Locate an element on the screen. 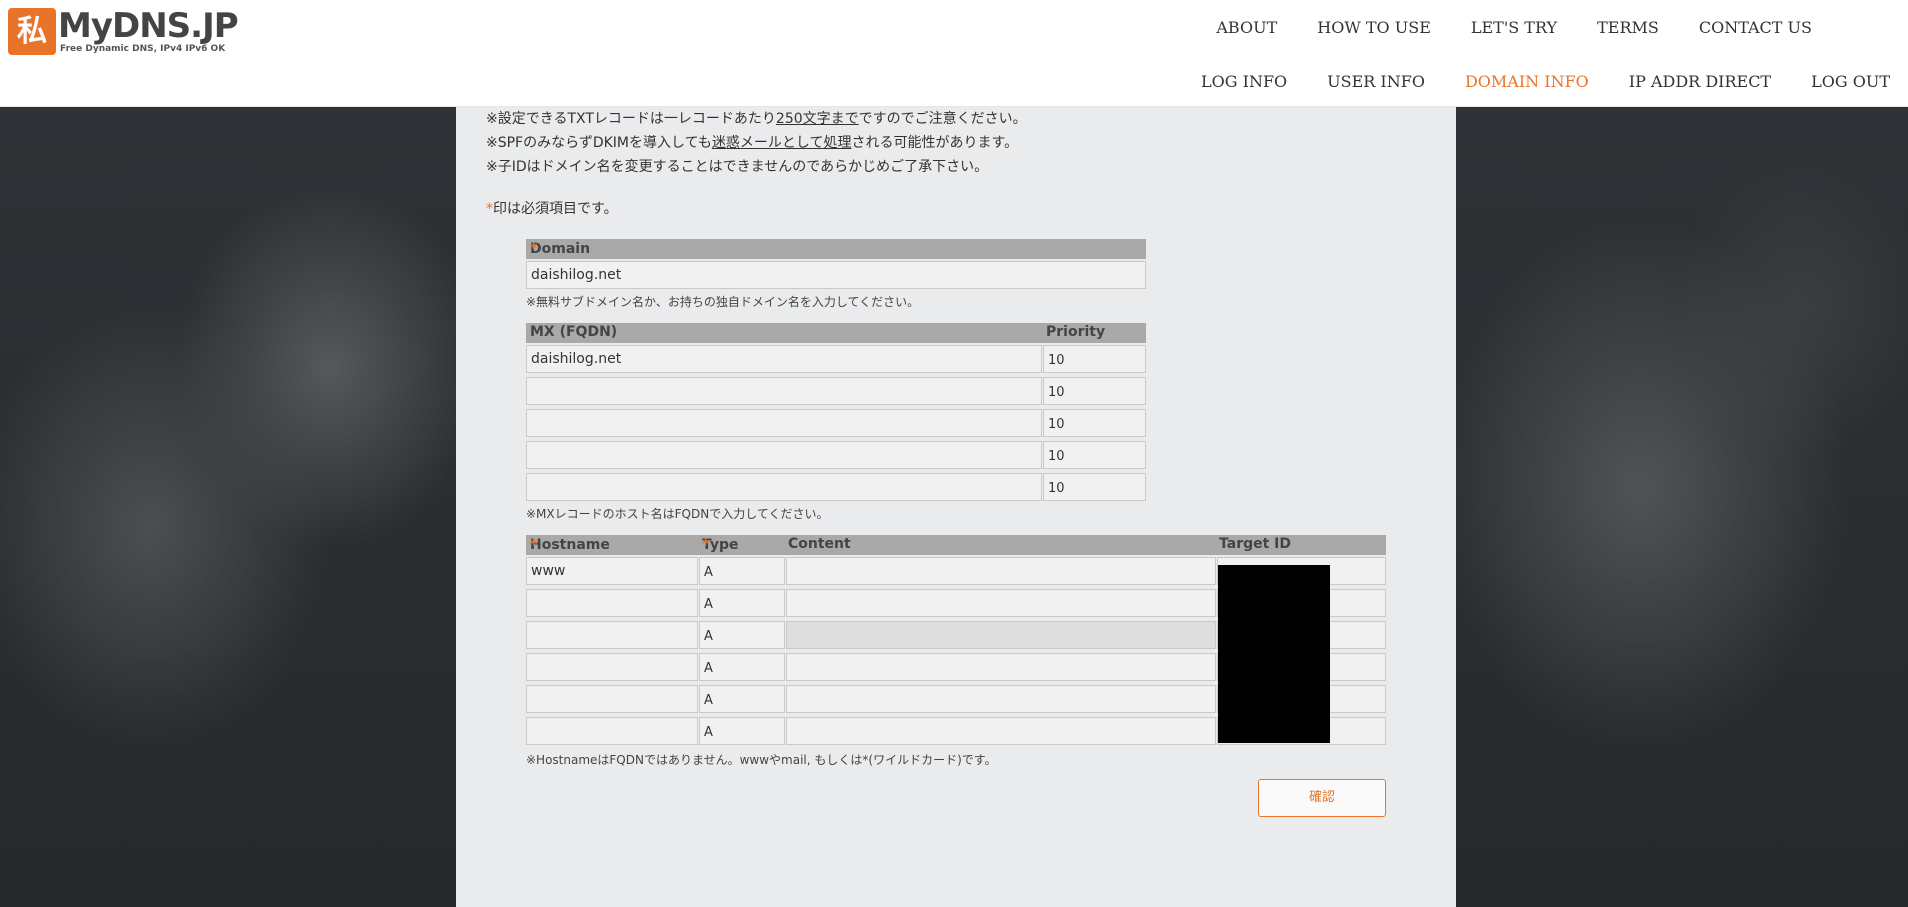  mx-priority-input-3: 10 is located at coordinates (1094, 423).